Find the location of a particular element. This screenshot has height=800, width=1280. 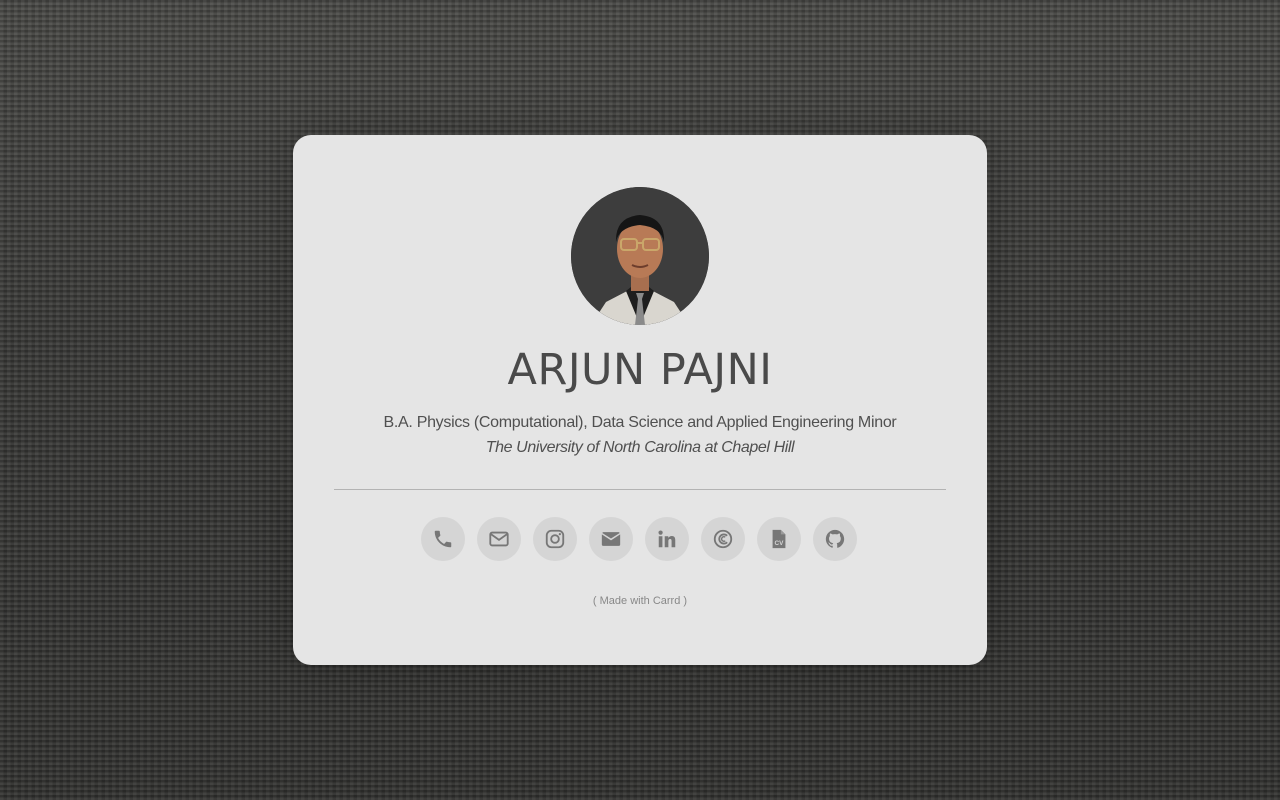

carrd-link is located at coordinates (723, 539).